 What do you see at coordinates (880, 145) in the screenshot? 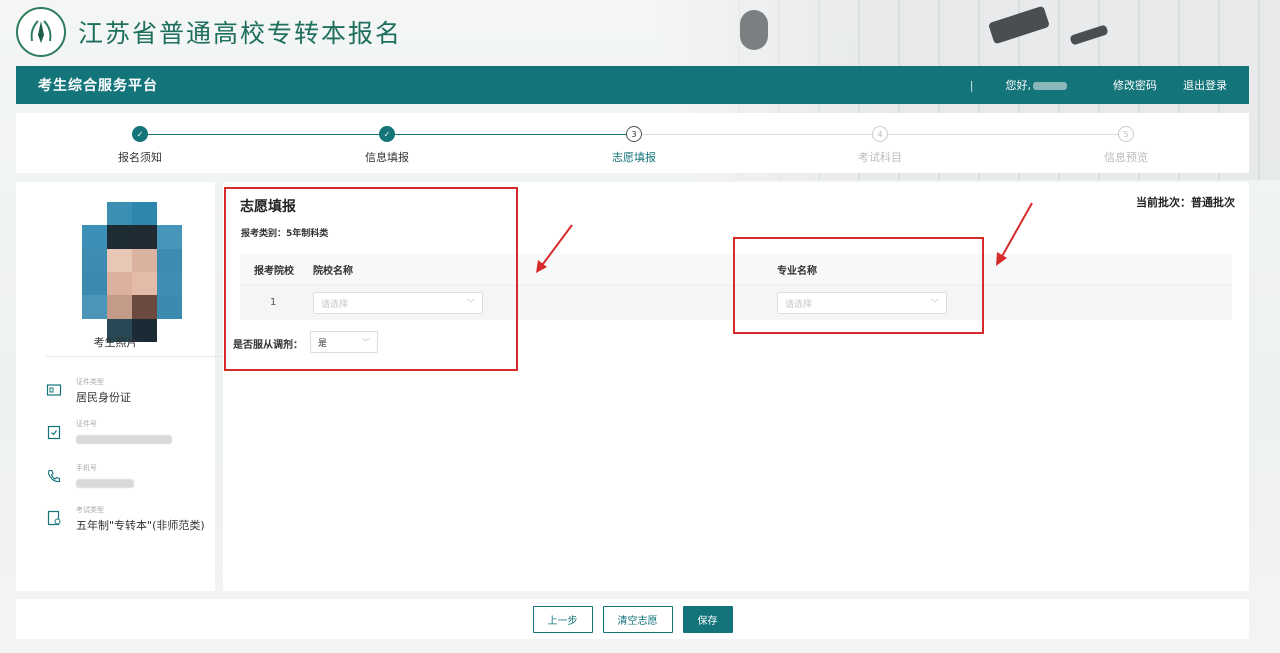
I see `step-4: 4 考试科目` at bounding box center [880, 145].